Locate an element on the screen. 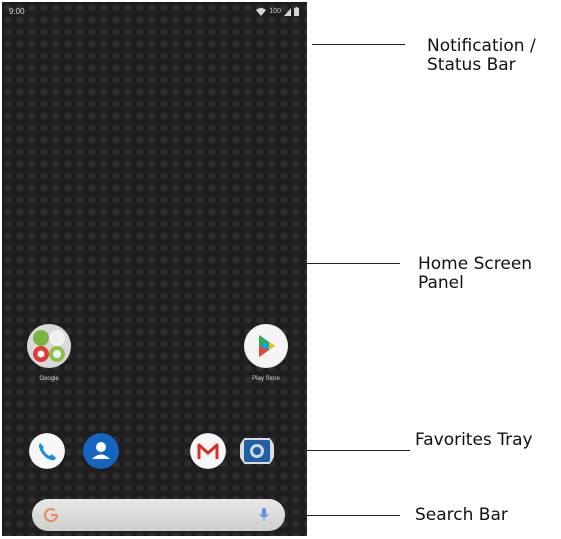 Image resolution: width=561 pixels, height=539 pixels. callout-status-bar: Notification / Status Bar is located at coordinates (481, 56).